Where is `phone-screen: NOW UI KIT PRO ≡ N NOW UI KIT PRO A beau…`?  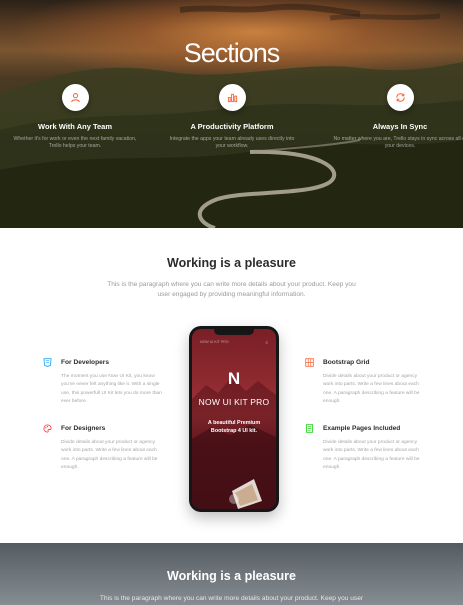 phone-screen: NOW UI KIT PRO ≡ N NOW UI KIT PRO A beau… is located at coordinates (234, 419).